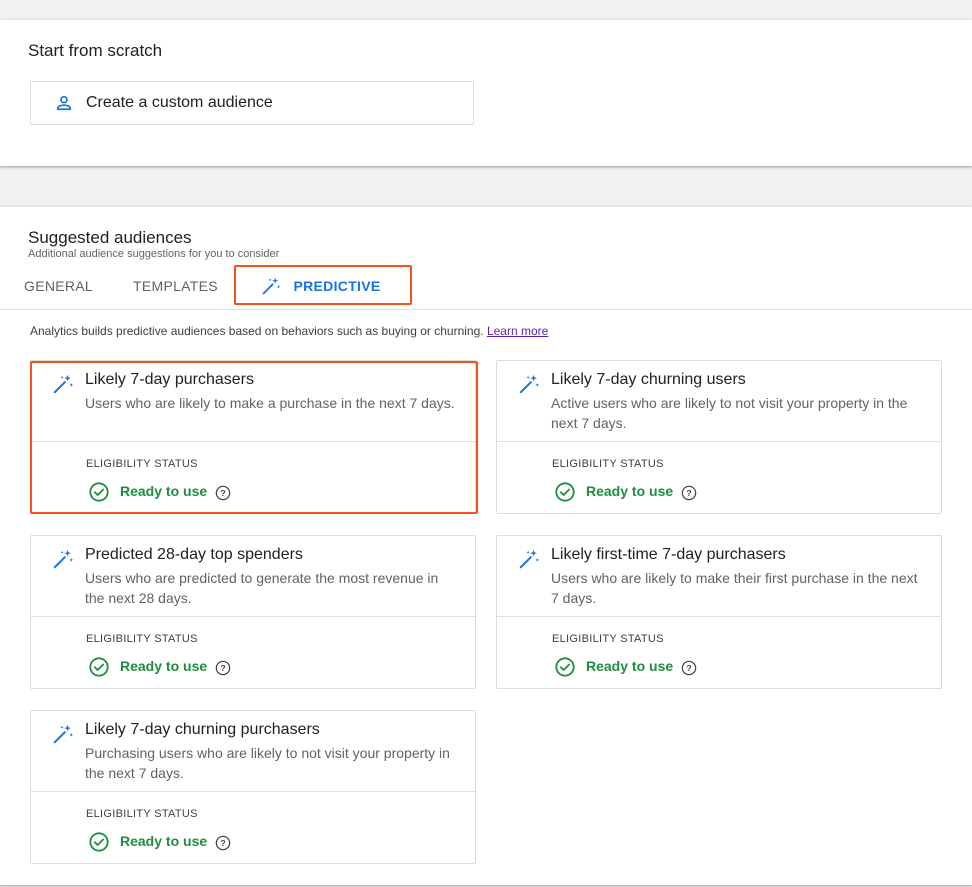 The width and height of the screenshot is (972, 887). What do you see at coordinates (179, 102) in the screenshot?
I see `create-custom-audience-label: Create a custom audience` at bounding box center [179, 102].